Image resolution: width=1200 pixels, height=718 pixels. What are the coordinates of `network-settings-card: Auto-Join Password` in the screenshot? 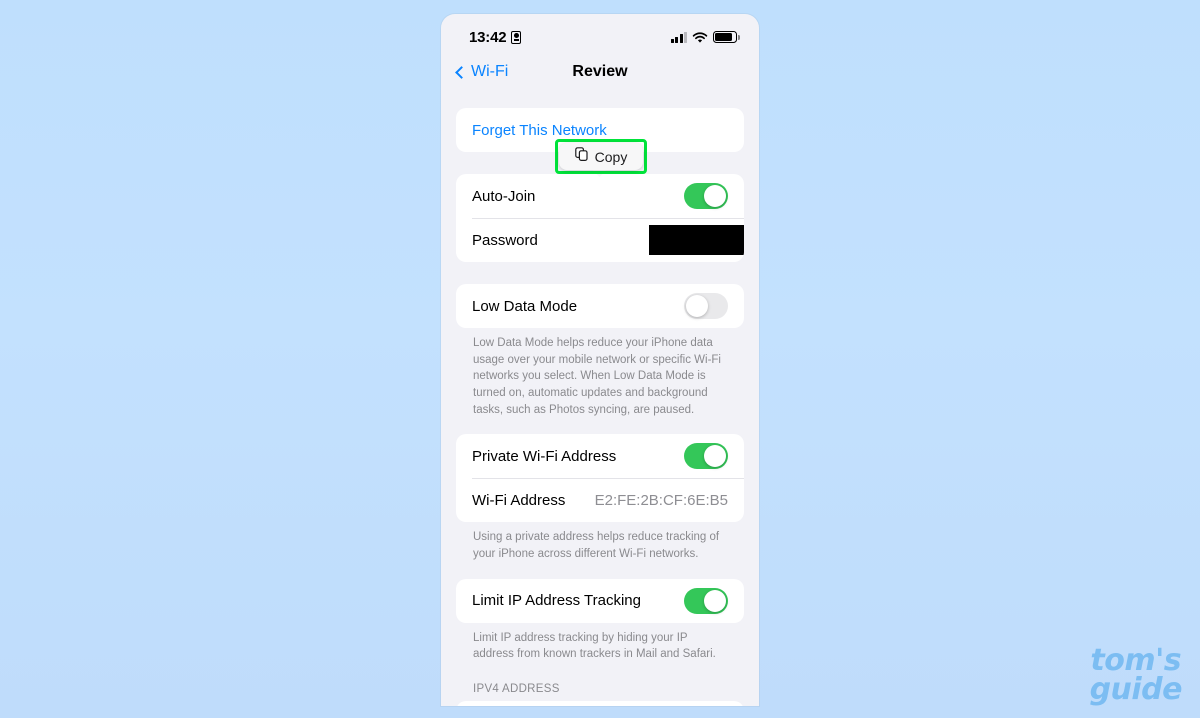 It's located at (600, 218).